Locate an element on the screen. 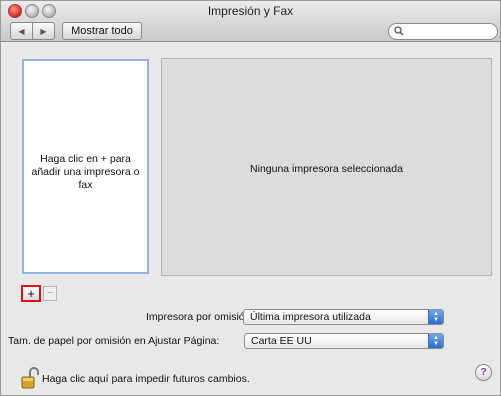 The image size is (501, 396). nav-button-group: ◀ ▶ is located at coordinates (32, 31).